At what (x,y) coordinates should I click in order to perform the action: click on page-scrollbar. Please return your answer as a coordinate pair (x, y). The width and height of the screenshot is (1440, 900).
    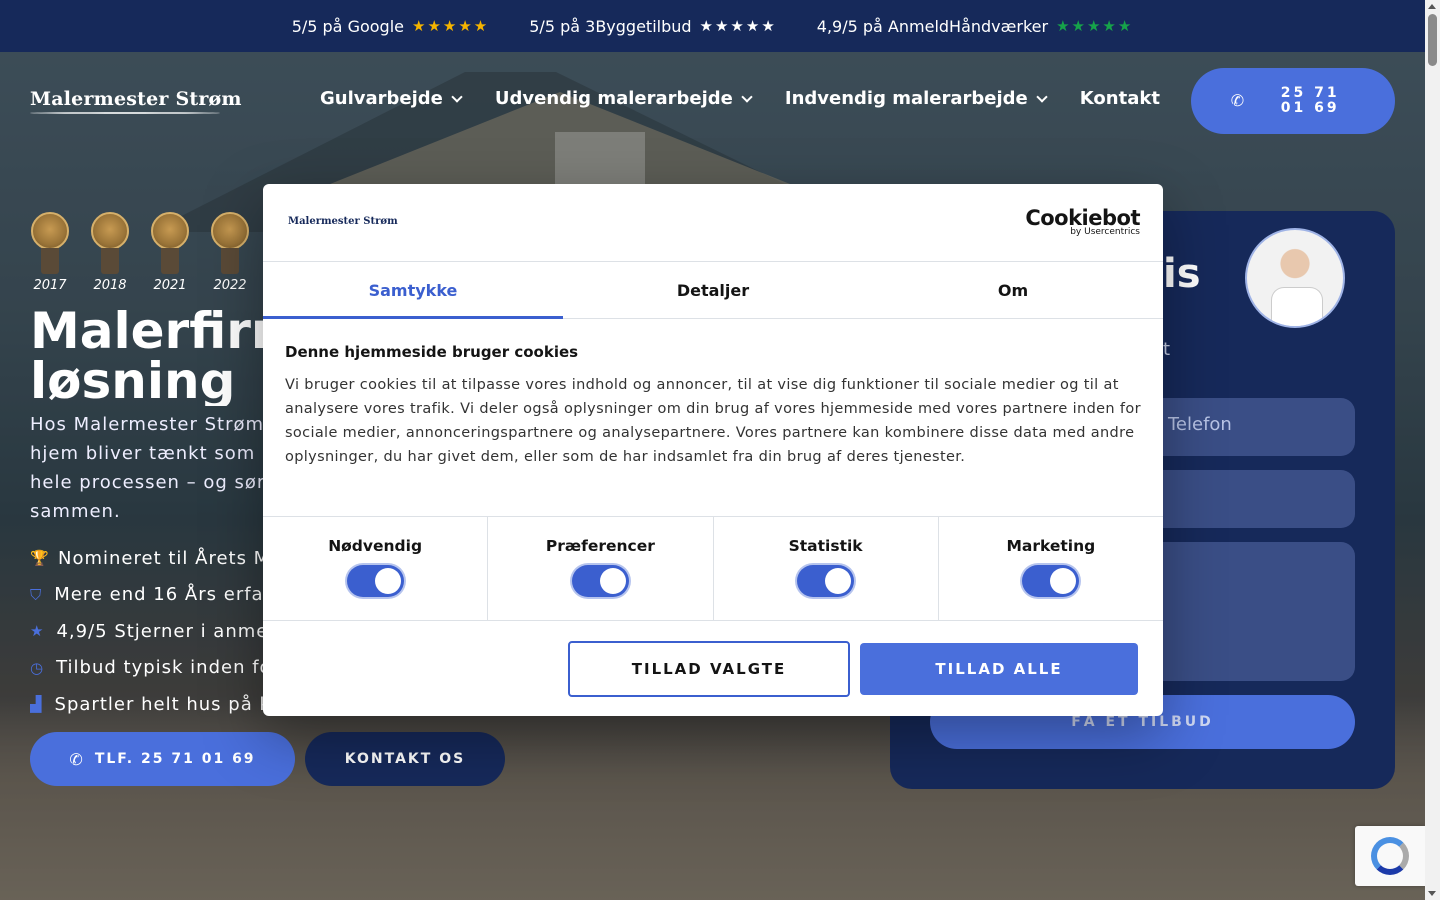
    Looking at the image, I should click on (1432, 450).